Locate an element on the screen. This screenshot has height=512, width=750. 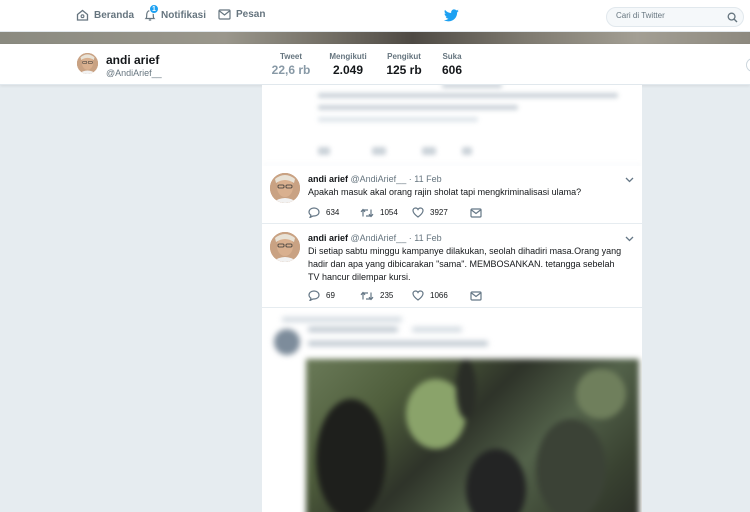
notification-badge: 1 is located at coordinates (154, 9).